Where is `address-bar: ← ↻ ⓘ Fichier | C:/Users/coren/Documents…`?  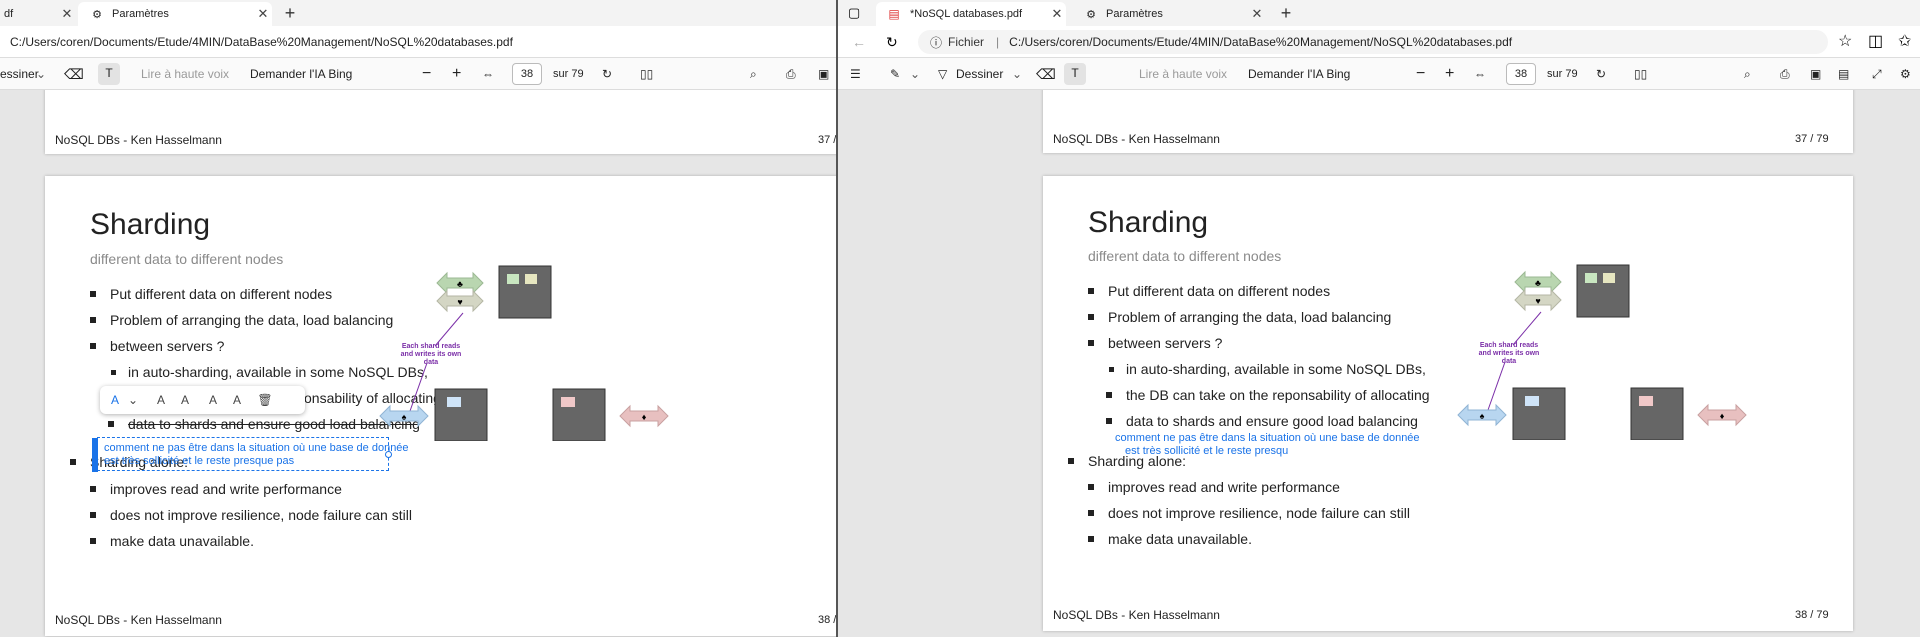
address-bar: ← ↻ ⓘ Fichier | C:/Users/coren/Documents… is located at coordinates (1379, 42).